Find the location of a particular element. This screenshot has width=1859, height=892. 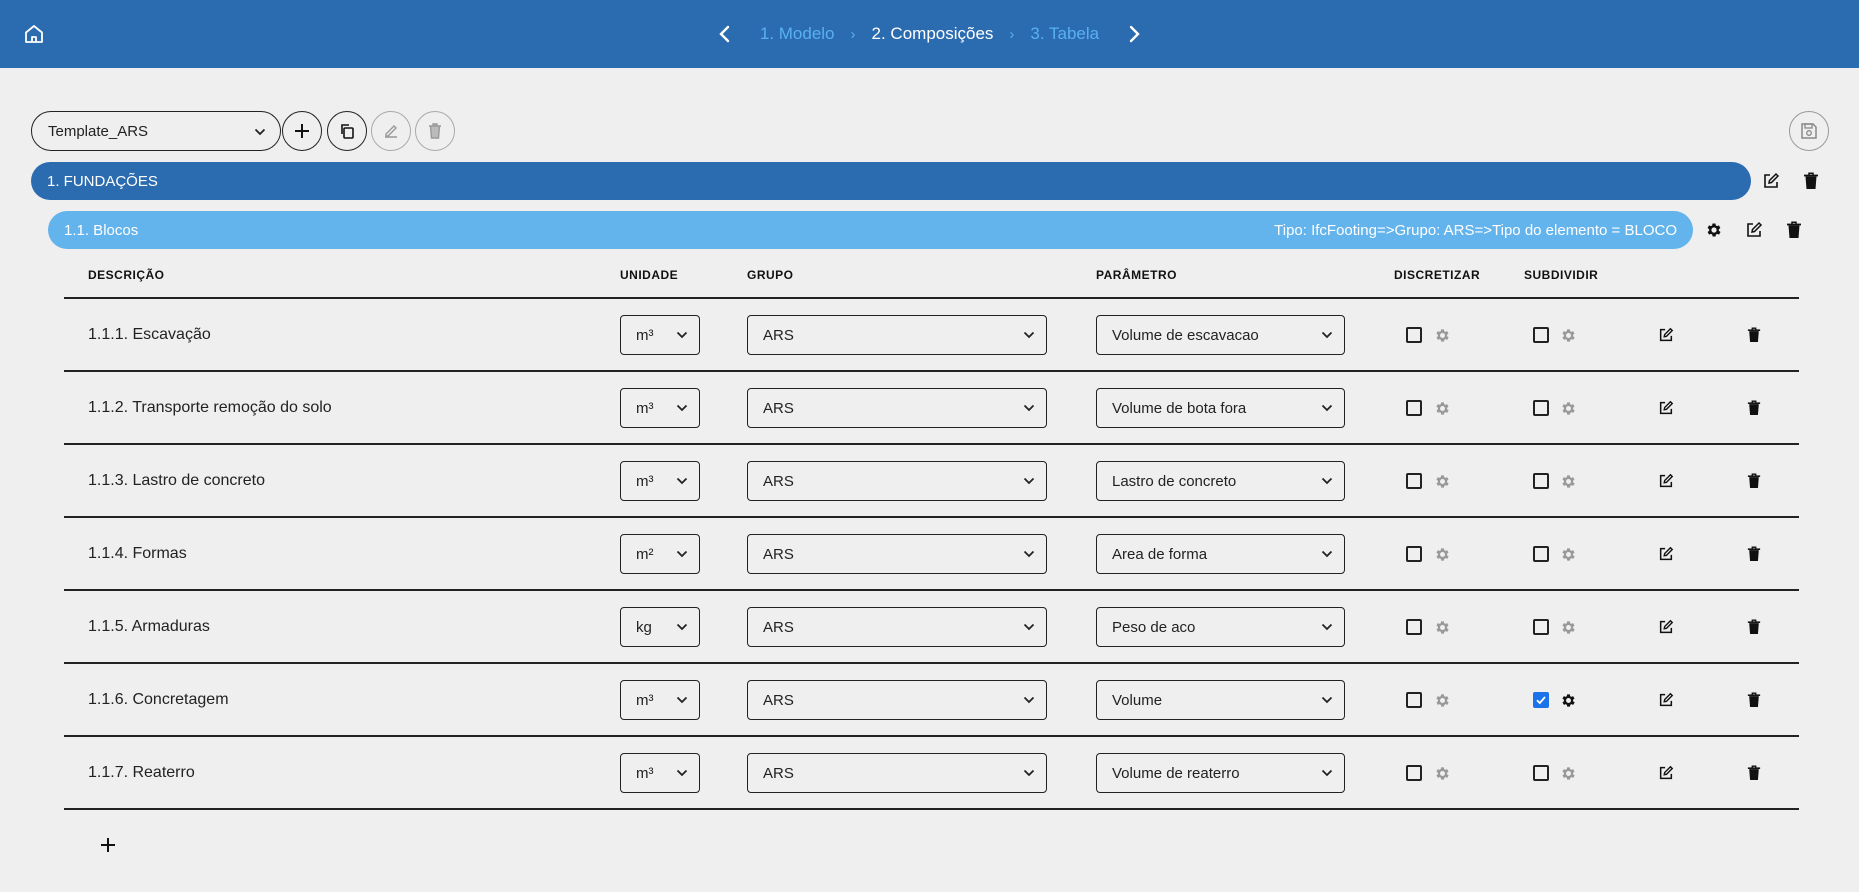

parameter-select: Peso de aco is located at coordinates (1220, 627).